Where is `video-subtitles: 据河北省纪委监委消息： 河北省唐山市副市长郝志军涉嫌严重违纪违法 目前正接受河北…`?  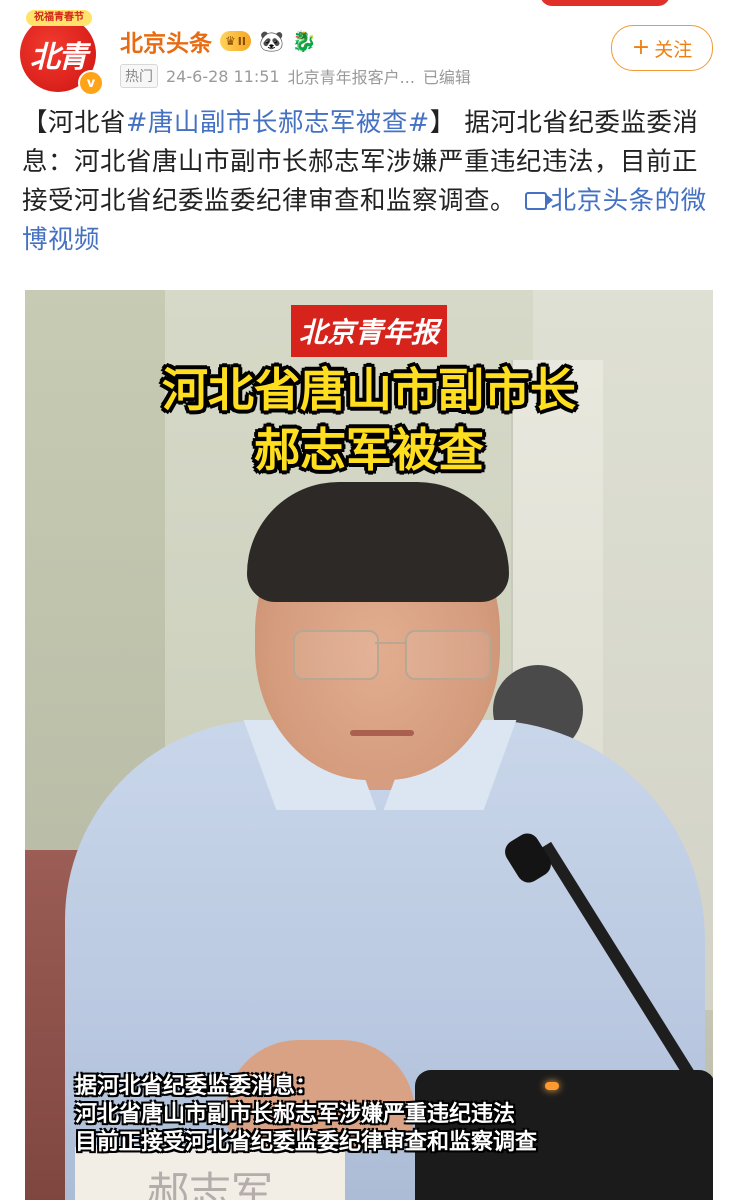
video-subtitles: 据河北省纪委监委消息： 河北省唐山市副市长郝志军涉嫌严重违纪违法 目前正接受河北… is located at coordinates (385, 1115).